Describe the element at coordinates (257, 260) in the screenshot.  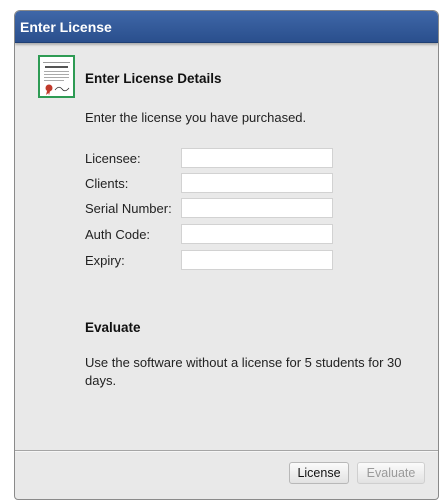
I see `expiry-input` at that location.